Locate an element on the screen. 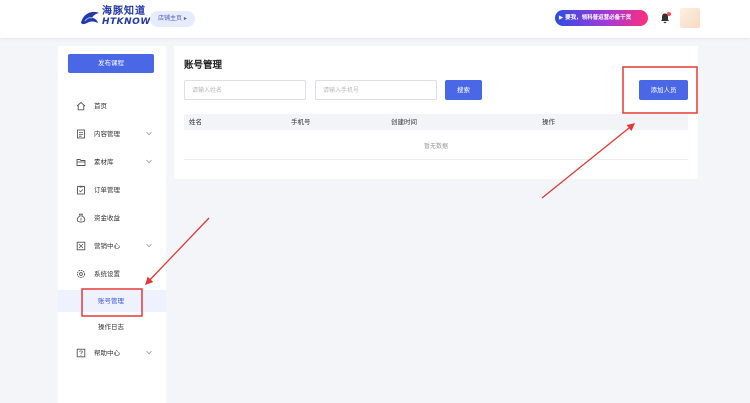 The image size is (750, 403). column-header-created: 创建时间 is located at coordinates (404, 122).